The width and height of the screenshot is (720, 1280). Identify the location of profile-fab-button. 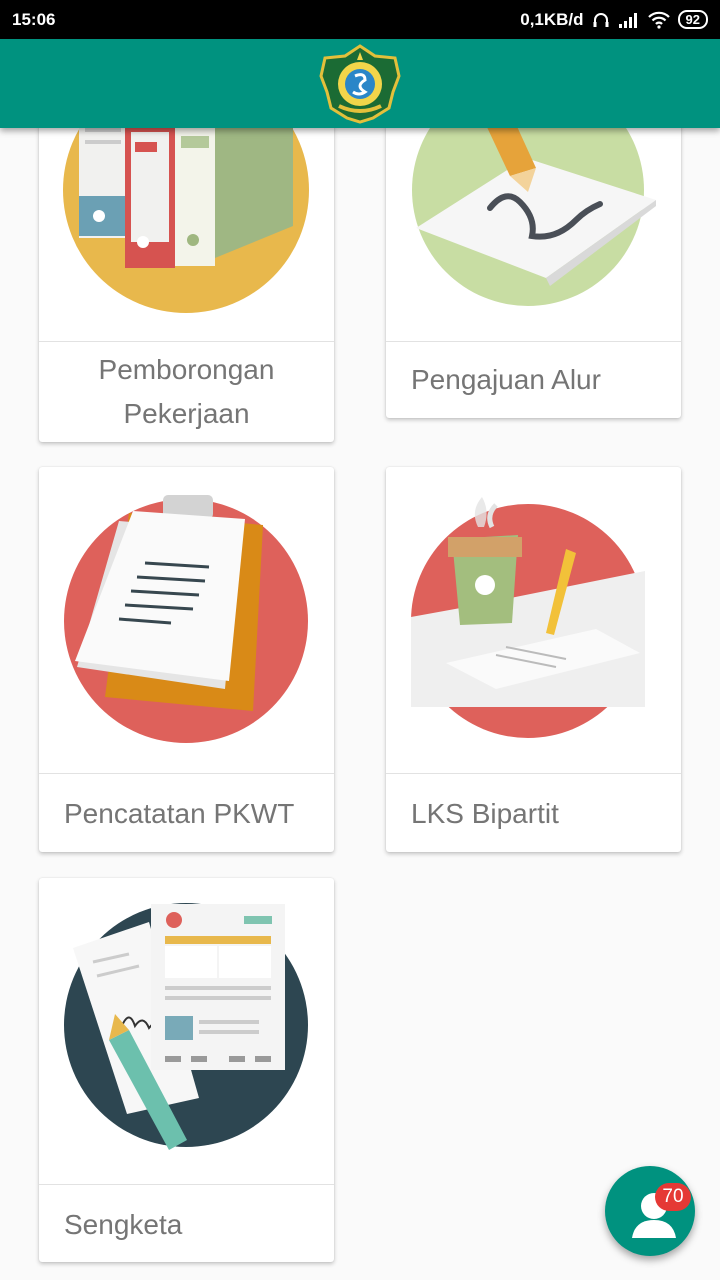
(650, 1211).